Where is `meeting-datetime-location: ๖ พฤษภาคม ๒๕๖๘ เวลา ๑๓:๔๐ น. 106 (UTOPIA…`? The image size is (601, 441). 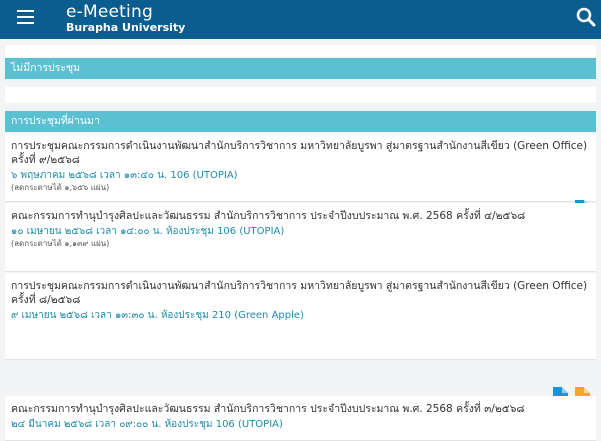
meeting-datetime-location: ๖ พฤษภาคม ๒๕๖๘ เวลา ๑๓:๔๐ น. 106 (UTOPIA… is located at coordinates (124, 175).